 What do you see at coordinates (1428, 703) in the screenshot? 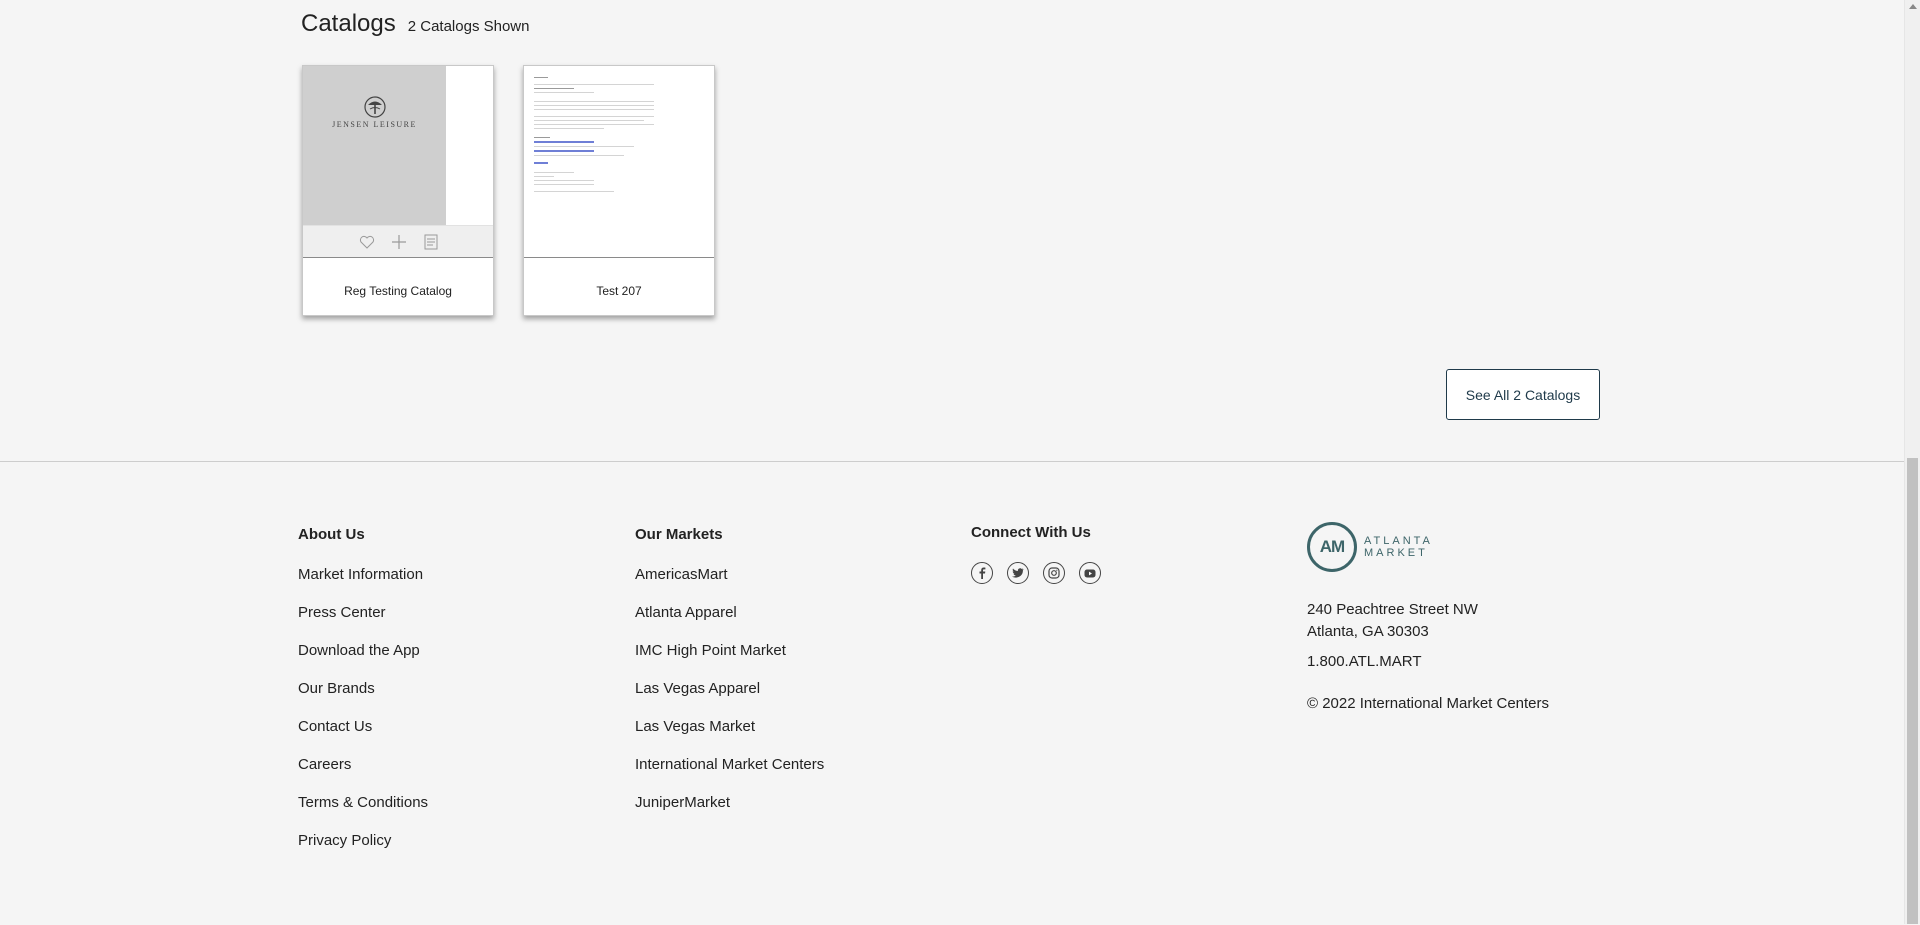
I see `copyright: © 2022 International Market Centers` at bounding box center [1428, 703].